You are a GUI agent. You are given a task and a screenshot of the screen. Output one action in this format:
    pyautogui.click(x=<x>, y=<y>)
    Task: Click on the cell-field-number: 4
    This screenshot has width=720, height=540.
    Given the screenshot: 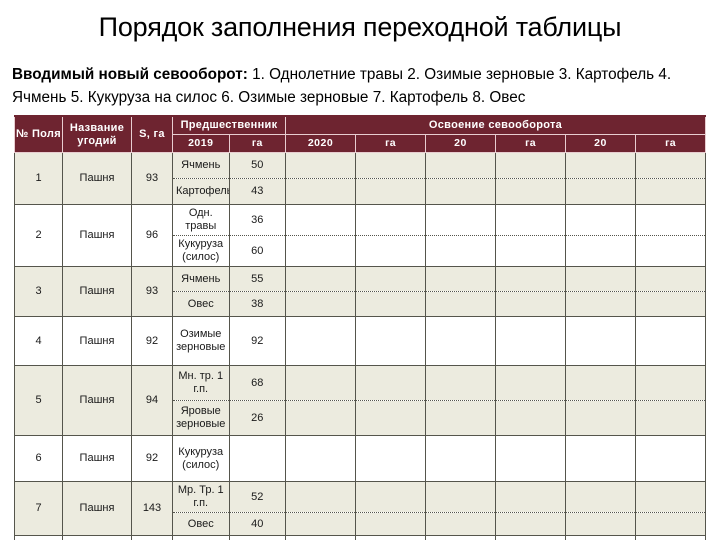 What is the action you would take?
    pyautogui.click(x=38, y=341)
    